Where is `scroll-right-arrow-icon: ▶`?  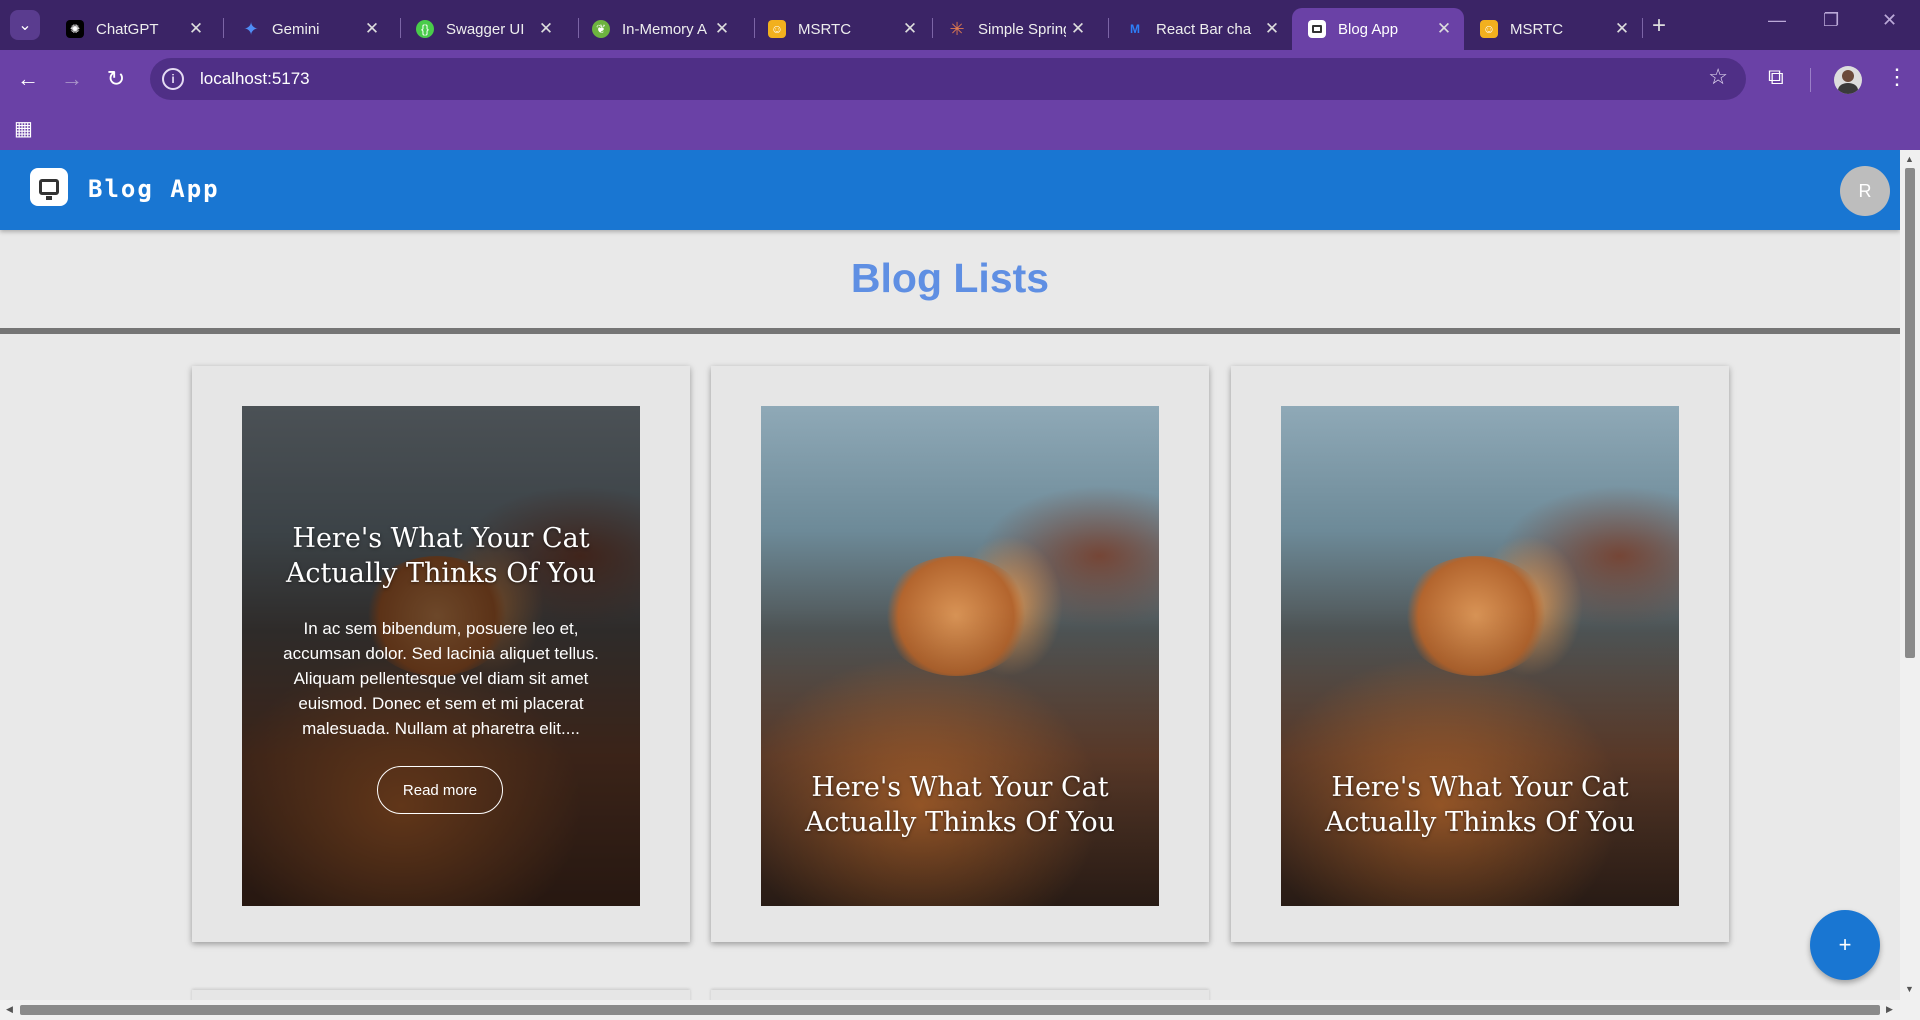
scroll-right-arrow-icon: ▶ is located at coordinates (1889, 1009).